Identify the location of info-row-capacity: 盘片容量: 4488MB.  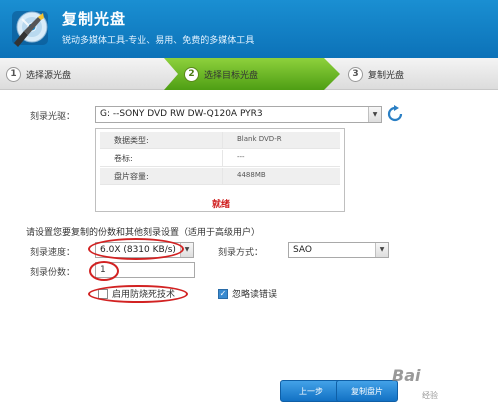
(220, 176).